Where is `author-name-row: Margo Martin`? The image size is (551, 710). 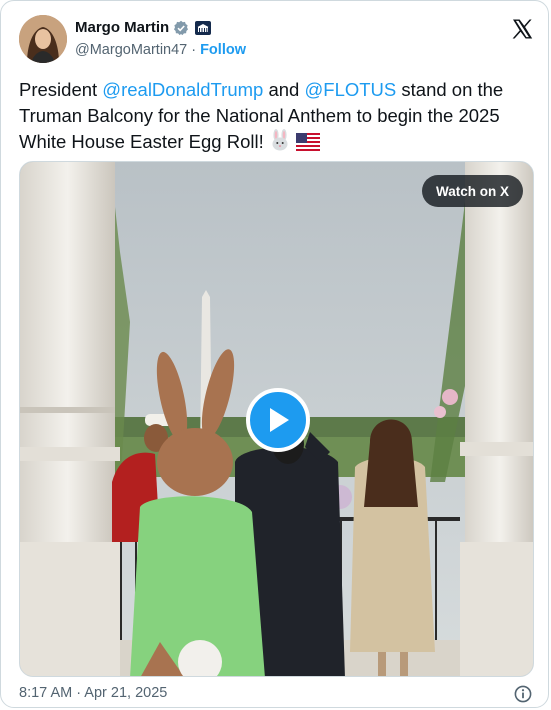 author-name-row: Margo Martin is located at coordinates (143, 27).